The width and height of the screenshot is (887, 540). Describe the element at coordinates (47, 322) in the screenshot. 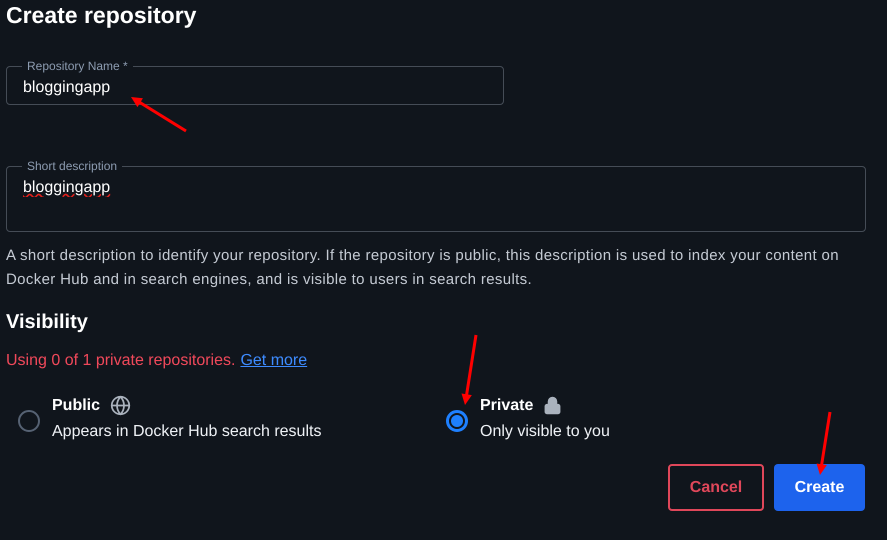

I see `section-heading: Visibility` at that location.